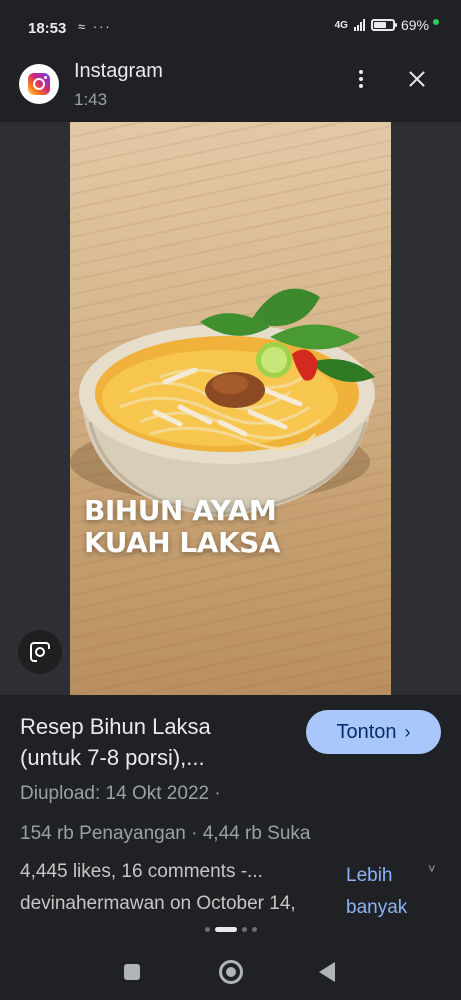  What do you see at coordinates (417, 79) in the screenshot?
I see `close-button` at bounding box center [417, 79].